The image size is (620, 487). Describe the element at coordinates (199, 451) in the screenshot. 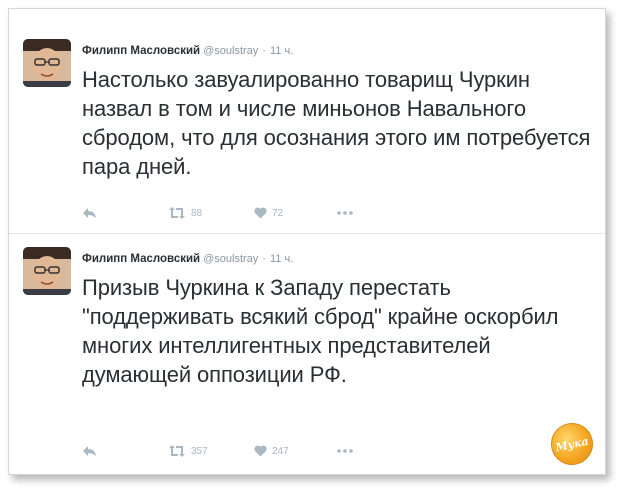

I see `retweet-count: 357` at that location.